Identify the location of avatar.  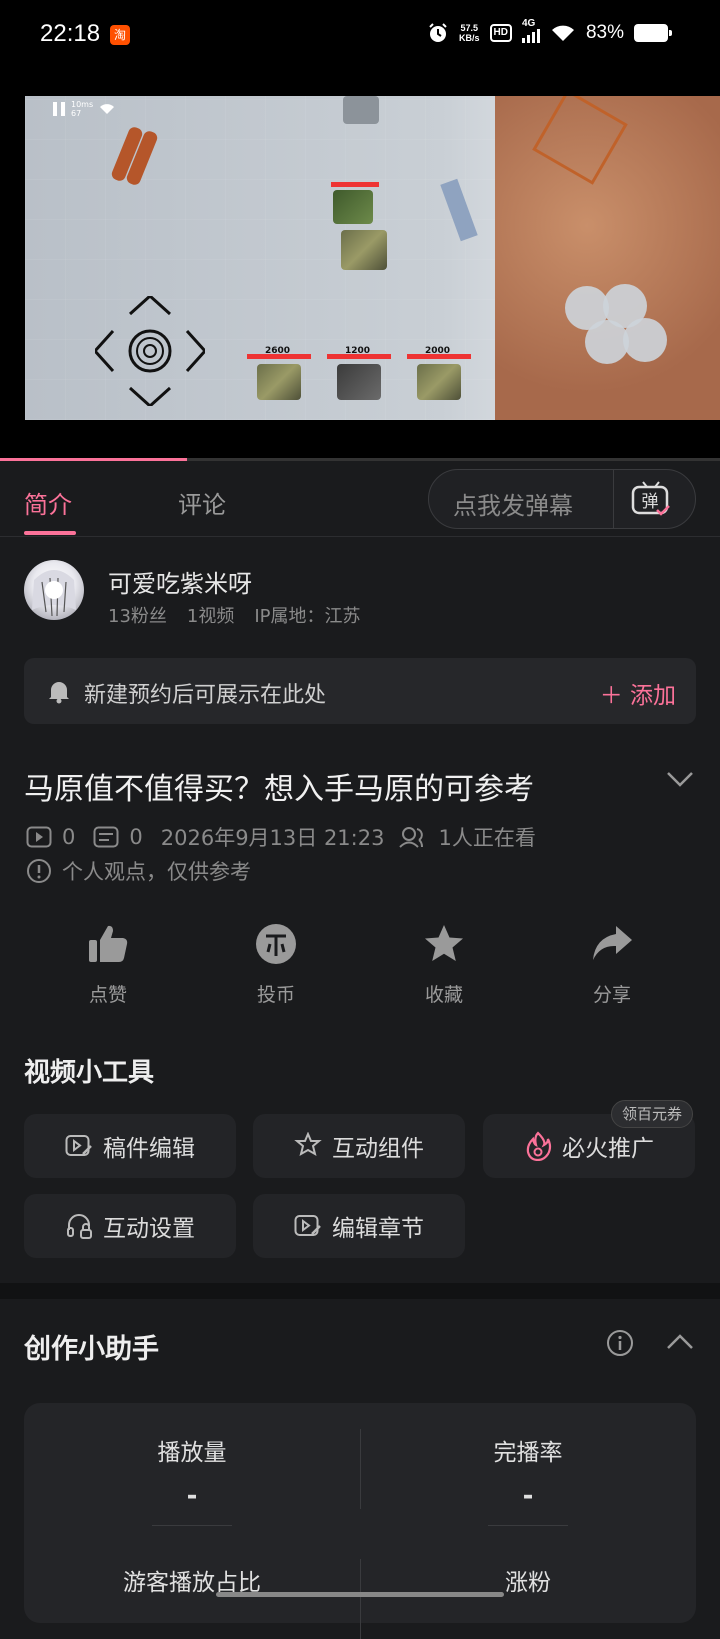
(54, 590).